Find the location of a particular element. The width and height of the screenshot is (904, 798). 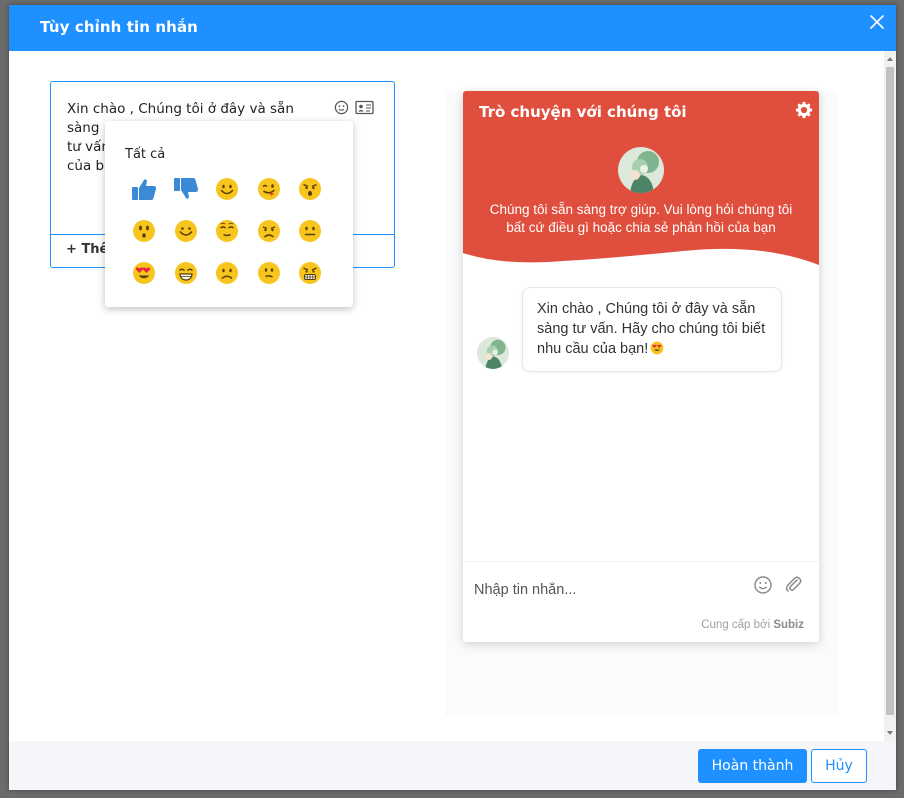

grin-icon is located at coordinates (186, 273).